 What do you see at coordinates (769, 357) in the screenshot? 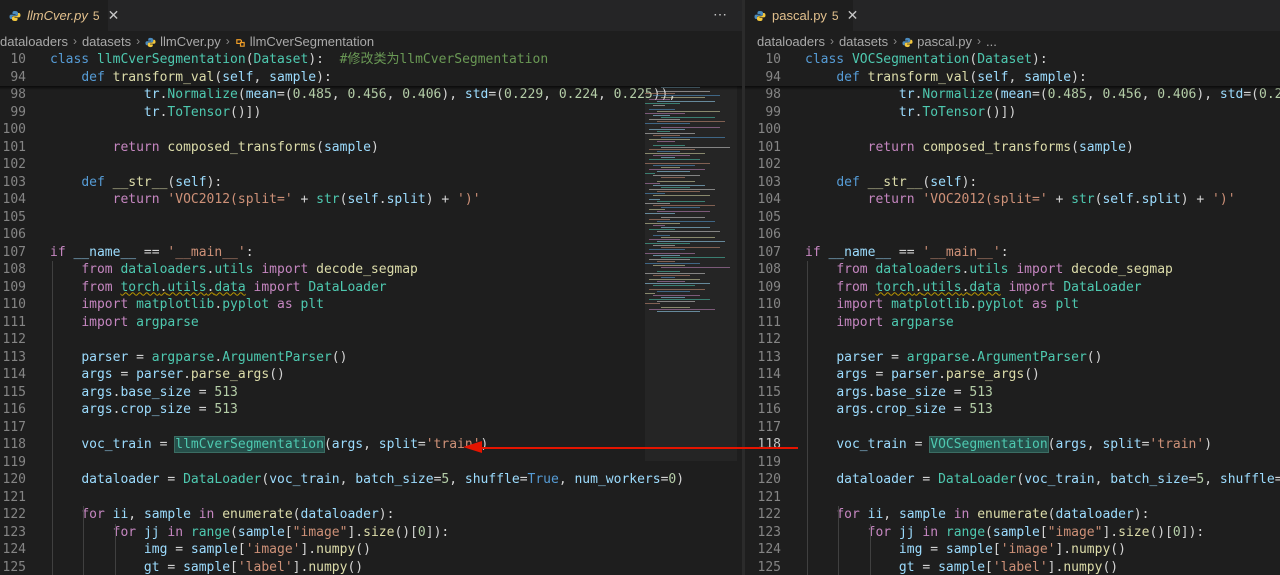
I see `line-number: 113` at bounding box center [769, 357].